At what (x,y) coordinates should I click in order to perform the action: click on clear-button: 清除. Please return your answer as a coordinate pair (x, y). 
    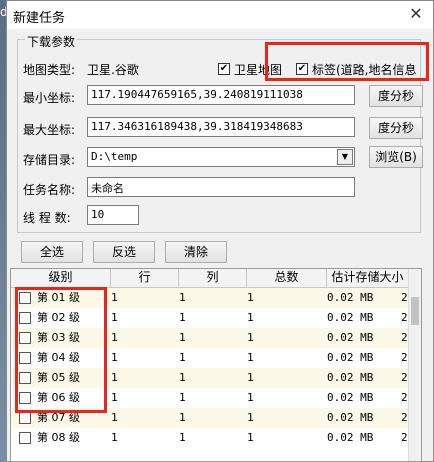
    Looking at the image, I should click on (196, 252).